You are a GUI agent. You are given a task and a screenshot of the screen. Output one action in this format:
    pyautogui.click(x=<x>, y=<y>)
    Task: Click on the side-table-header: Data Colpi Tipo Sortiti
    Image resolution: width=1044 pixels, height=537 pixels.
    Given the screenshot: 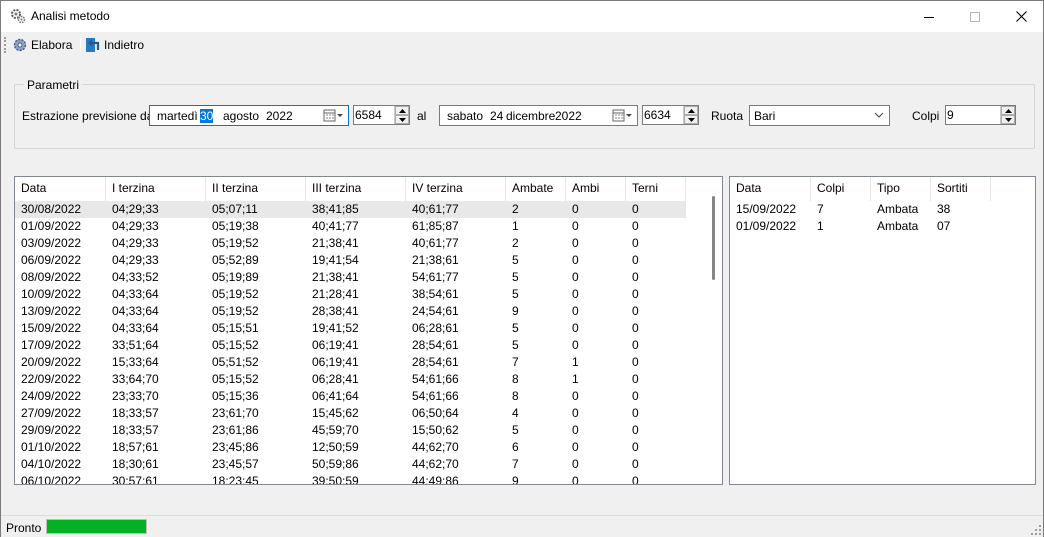 What is the action you would take?
    pyautogui.click(x=860, y=189)
    